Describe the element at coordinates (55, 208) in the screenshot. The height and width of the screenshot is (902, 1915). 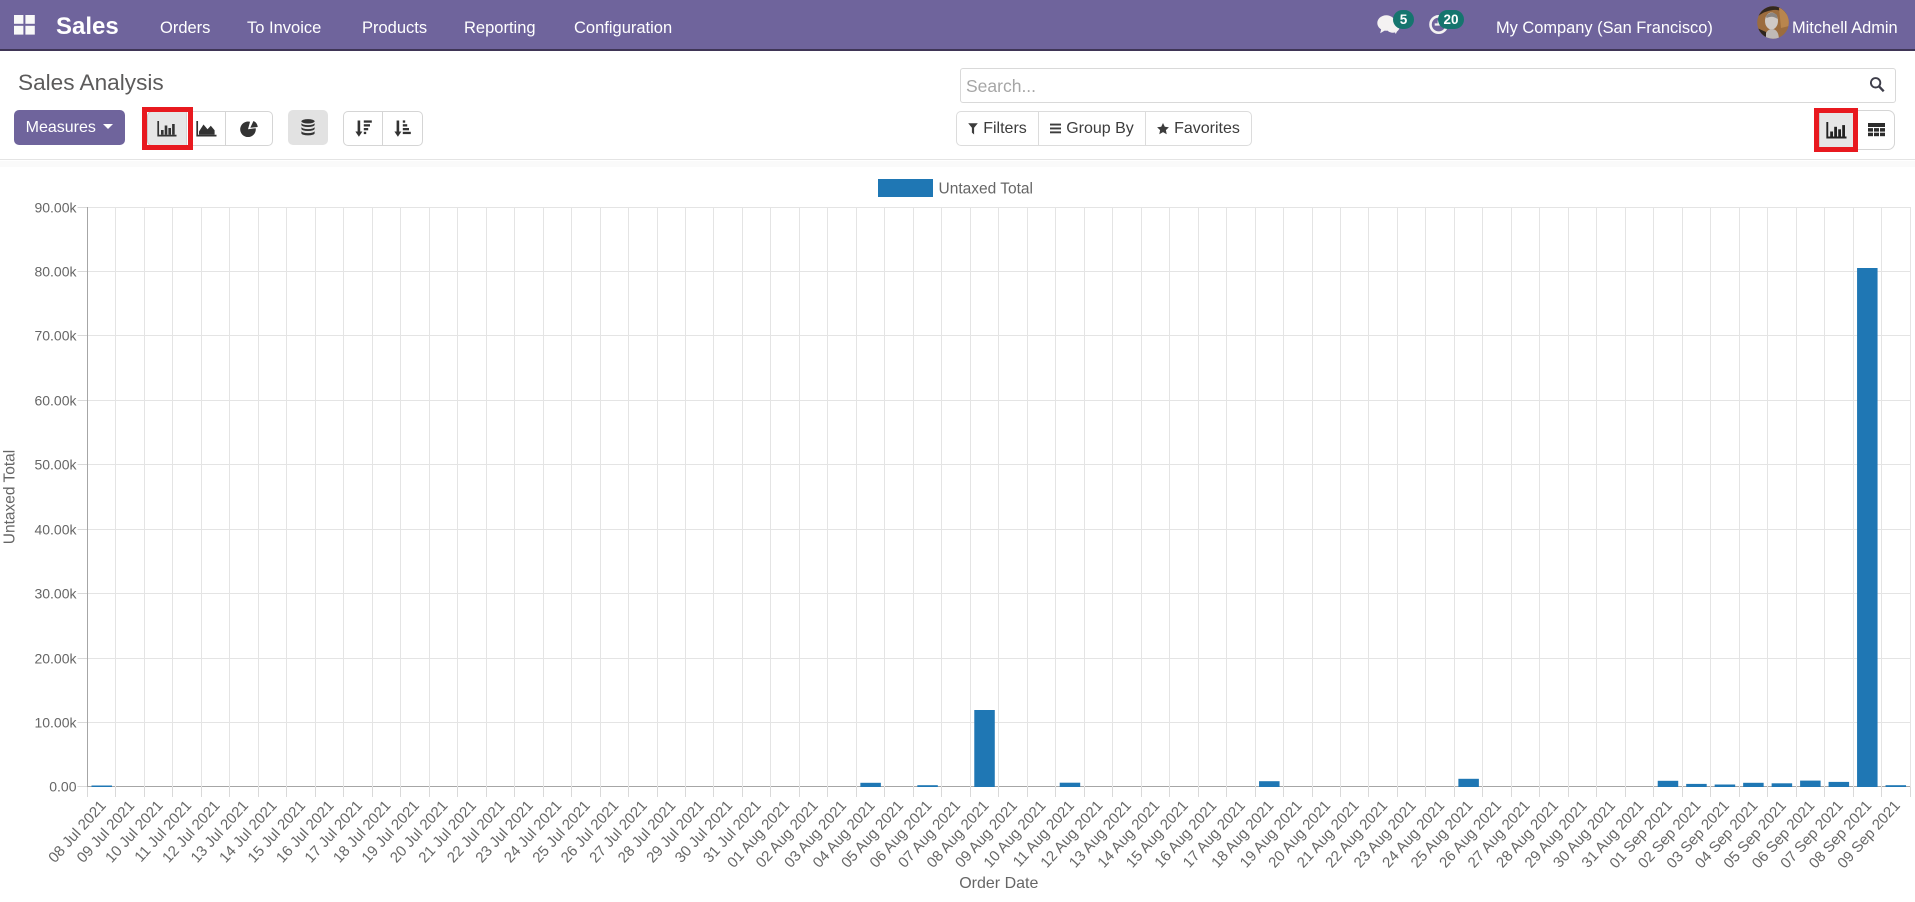
I see `svg-text: 90.00k` at that location.